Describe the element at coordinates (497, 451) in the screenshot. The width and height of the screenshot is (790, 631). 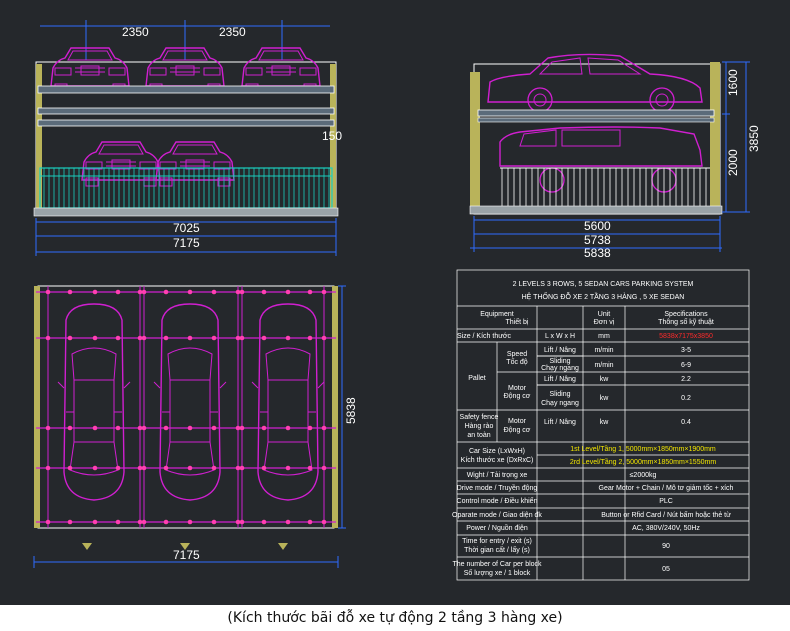
I see `carsize-label: Car Size (LxWxH)` at that location.